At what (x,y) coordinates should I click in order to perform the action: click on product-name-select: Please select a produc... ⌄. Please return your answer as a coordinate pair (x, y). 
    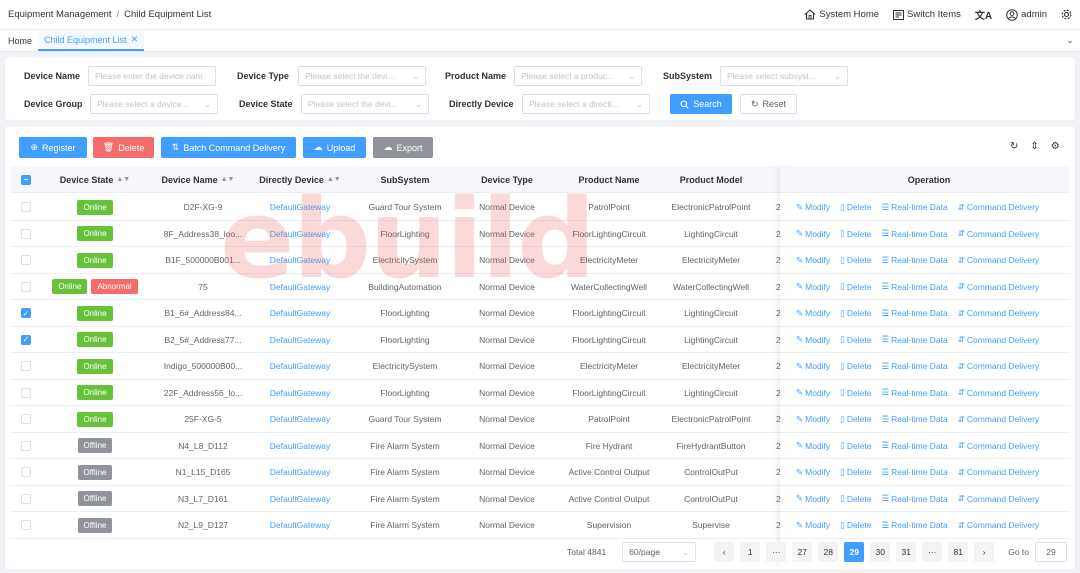
    Looking at the image, I should click on (578, 76).